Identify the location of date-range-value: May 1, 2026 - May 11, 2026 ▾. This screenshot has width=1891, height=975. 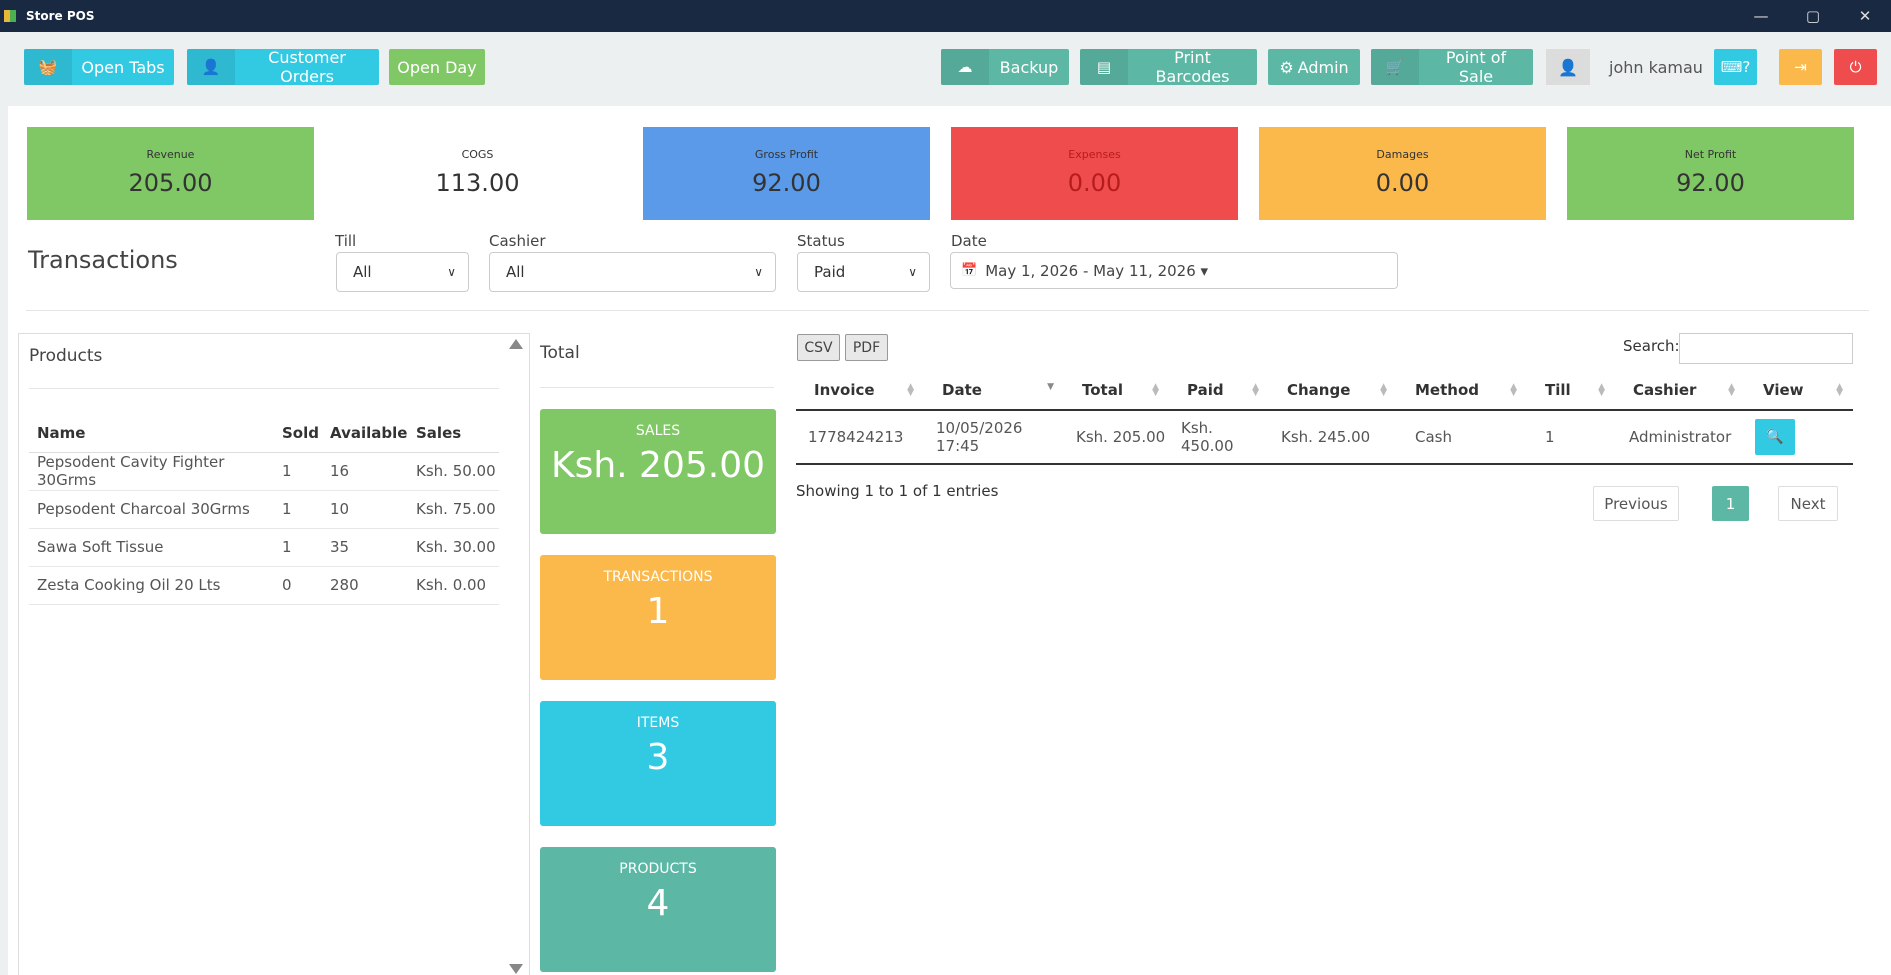
(1097, 270).